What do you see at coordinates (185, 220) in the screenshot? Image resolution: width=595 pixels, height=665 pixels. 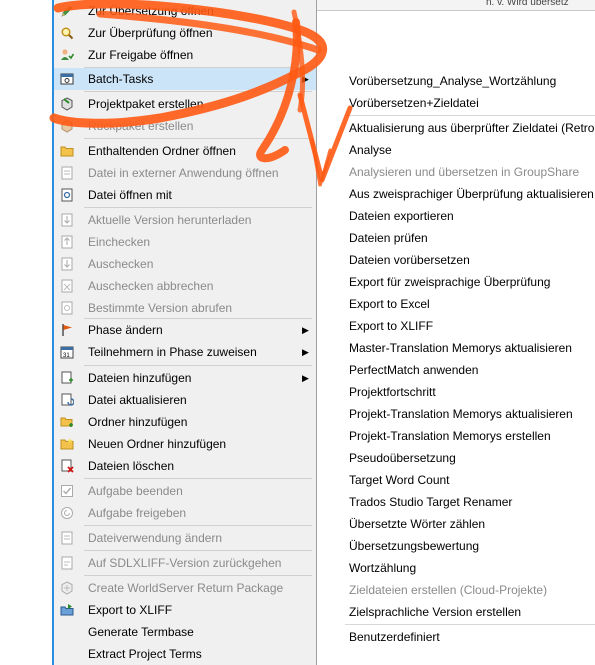 I see `menu-item-download-latest: Aktuelle Version herunterladen` at bounding box center [185, 220].